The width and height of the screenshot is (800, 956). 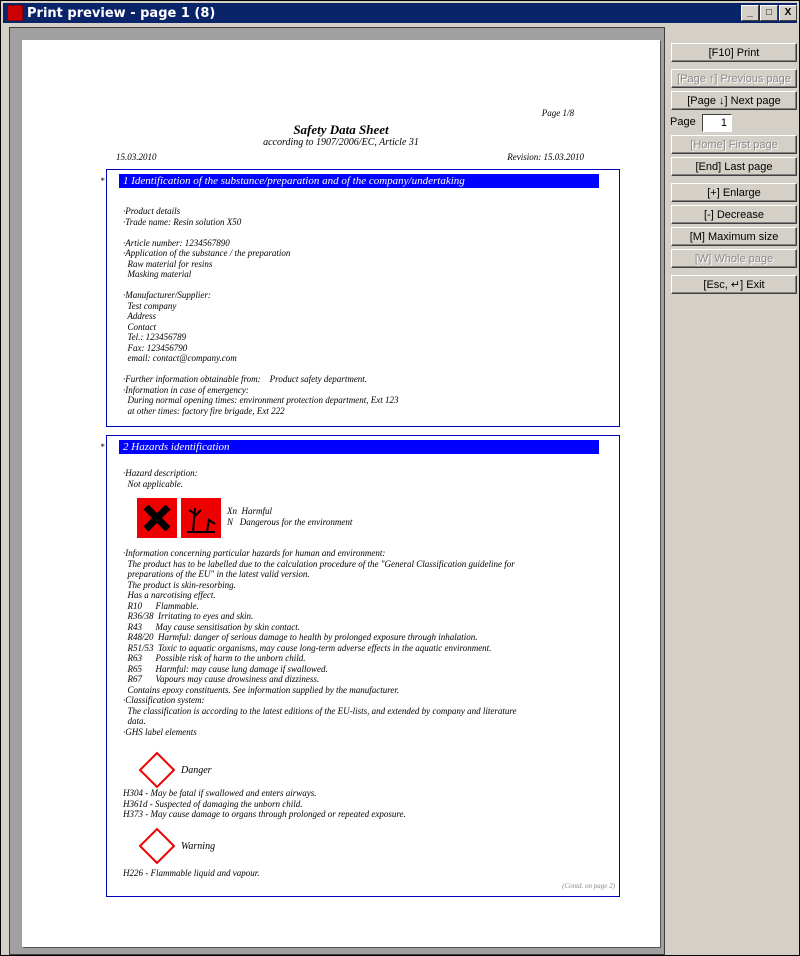 What do you see at coordinates (191, 873) in the screenshot?
I see `h226-statement: H226 - Flammable liquid and vapour.` at bounding box center [191, 873].